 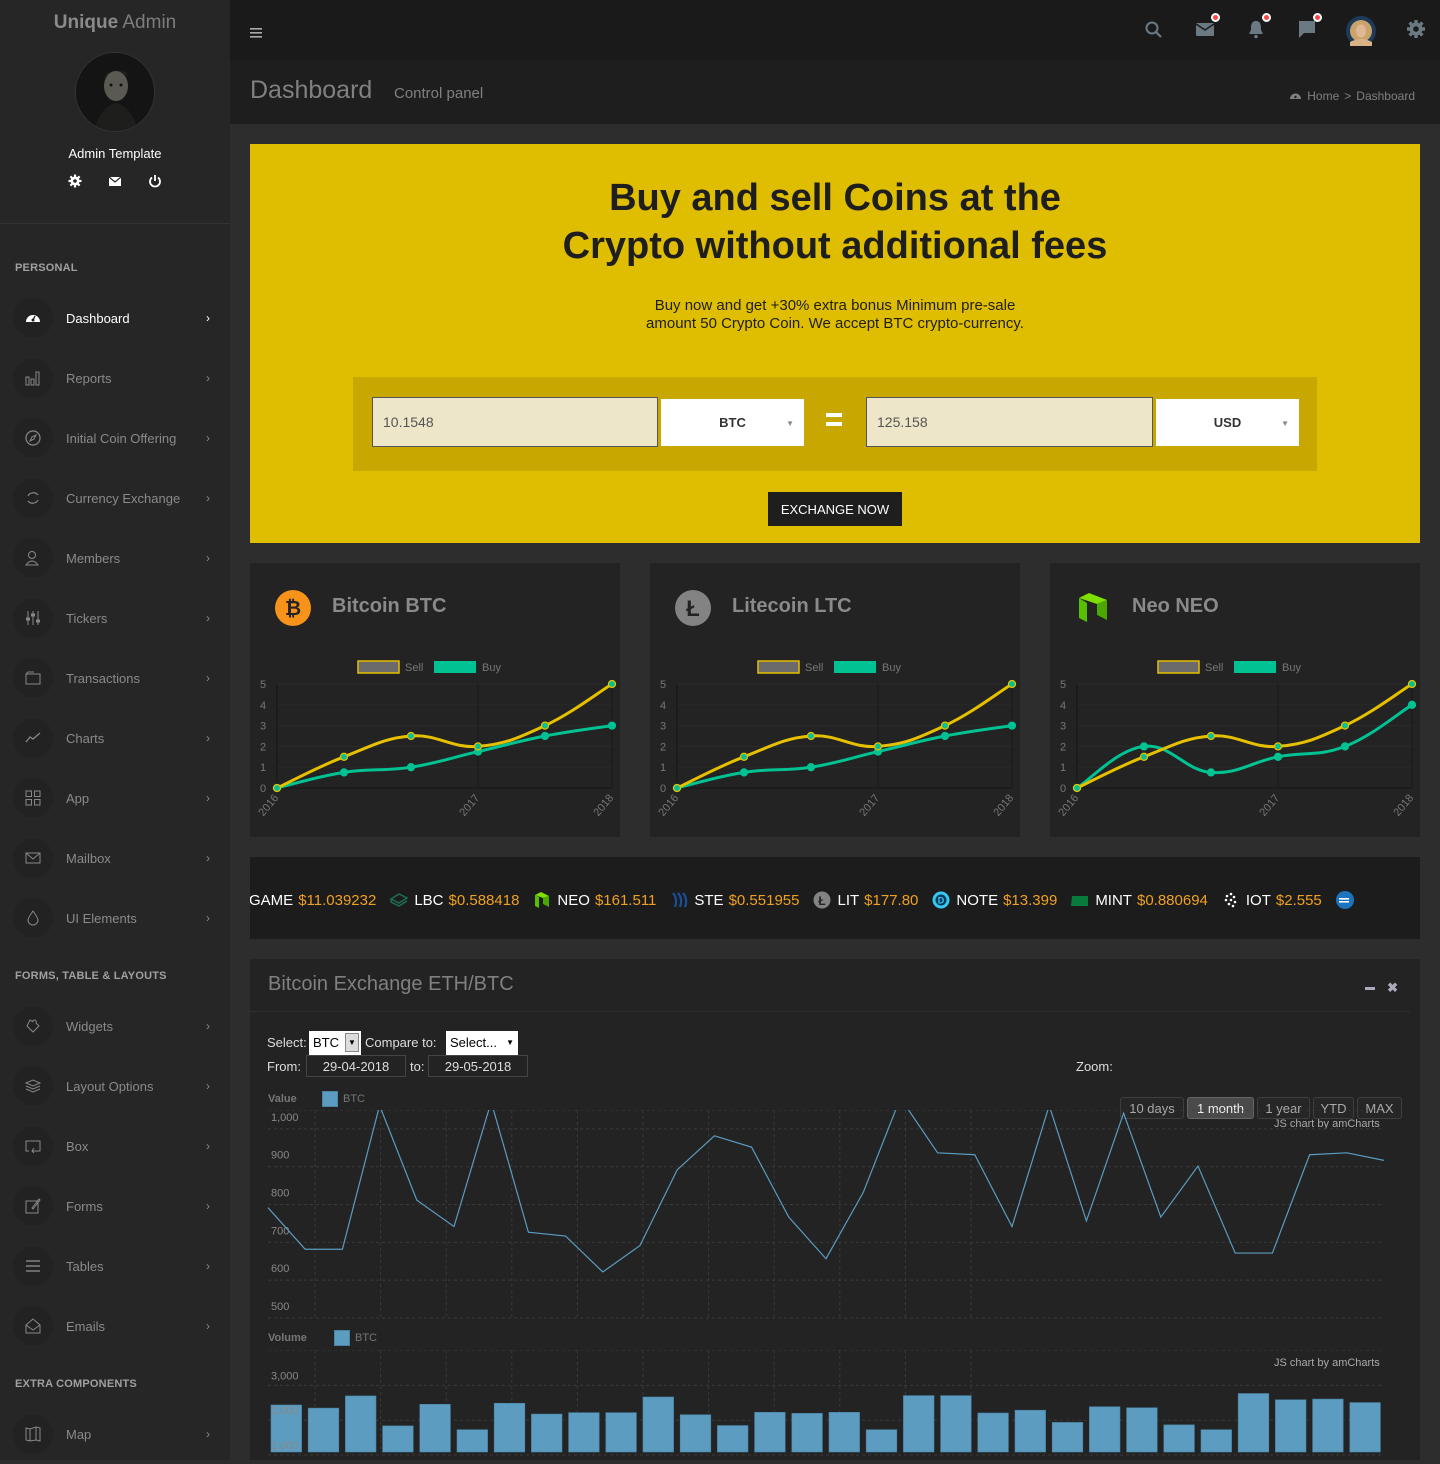 I want to click on from-date-input: 29-04-2018, so click(x=356, y=1066).